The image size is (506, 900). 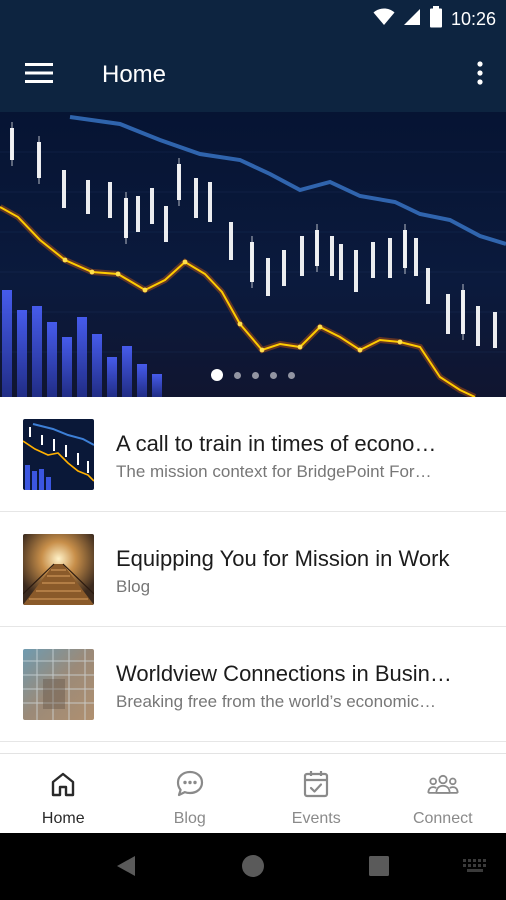 I want to click on system-recents-button, so click(x=379, y=868).